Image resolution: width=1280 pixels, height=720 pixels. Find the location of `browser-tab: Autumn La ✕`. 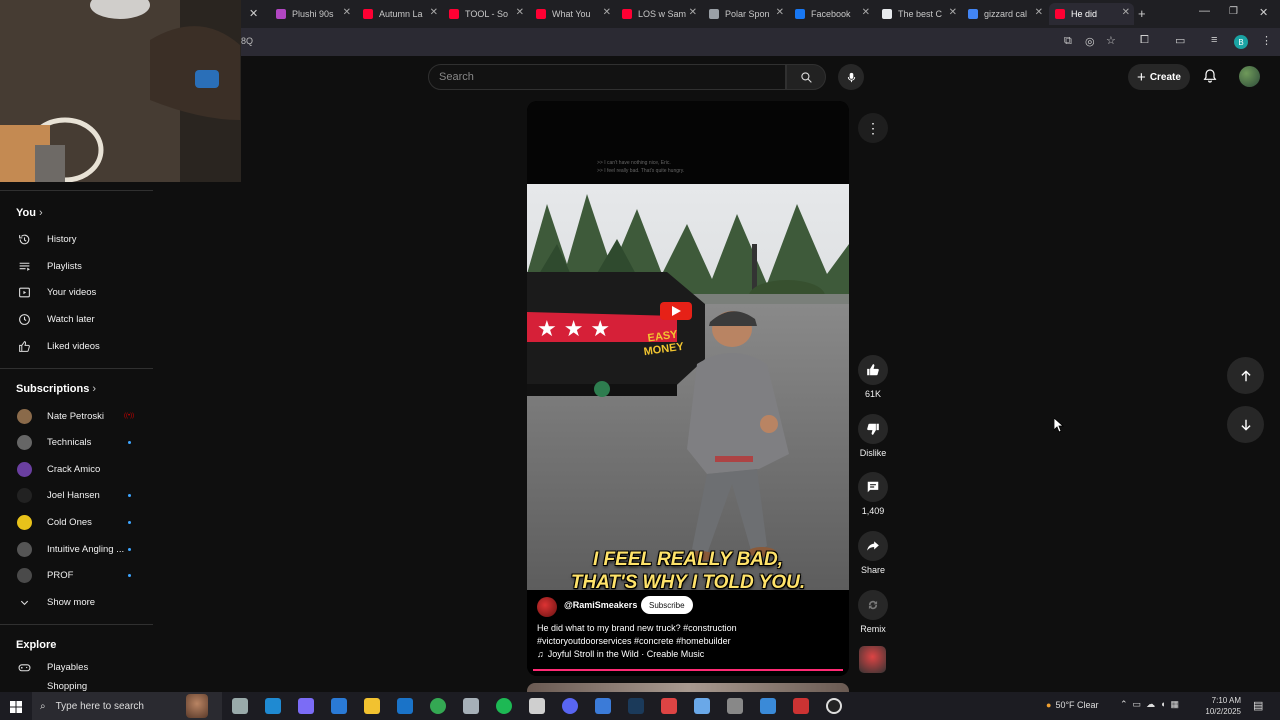

browser-tab: Autumn La ✕ is located at coordinates (399, 14).